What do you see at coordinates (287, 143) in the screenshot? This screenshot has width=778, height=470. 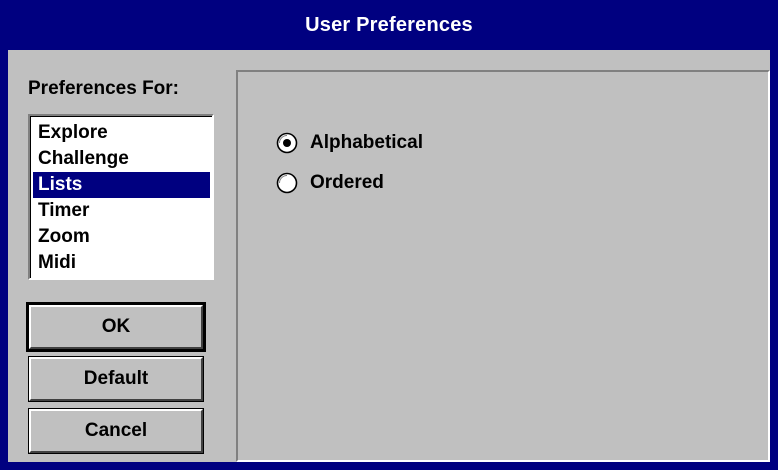 I see `radio-checked-icon` at bounding box center [287, 143].